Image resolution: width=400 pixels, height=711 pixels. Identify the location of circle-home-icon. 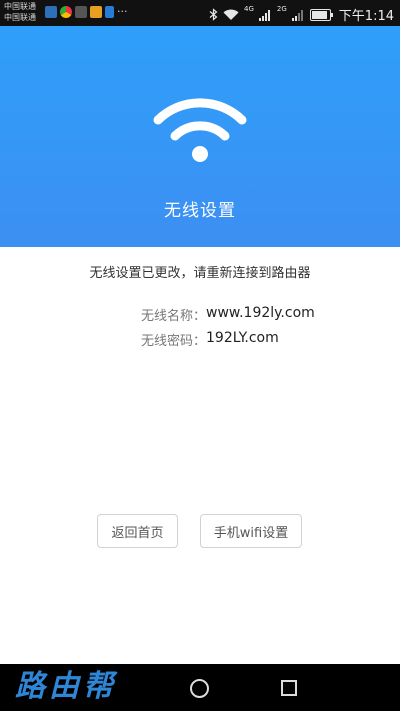
(199, 688).